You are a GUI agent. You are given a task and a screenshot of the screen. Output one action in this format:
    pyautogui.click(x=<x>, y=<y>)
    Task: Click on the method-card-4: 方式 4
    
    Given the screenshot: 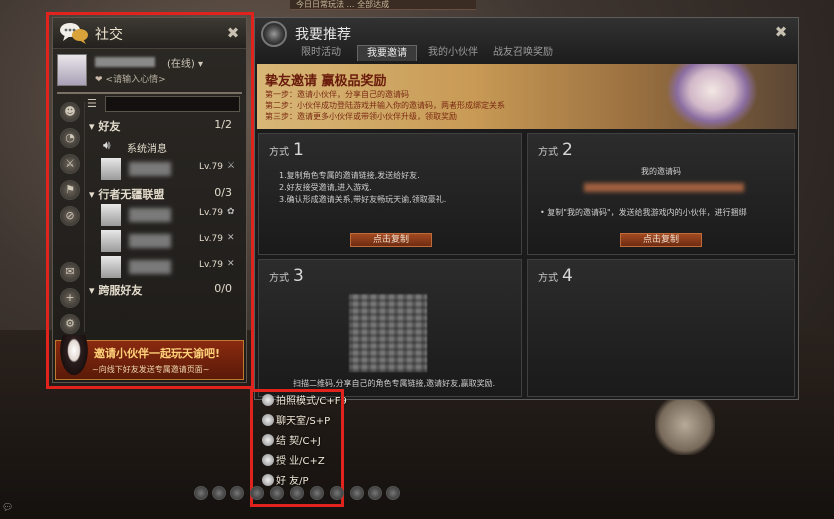 What is the action you would take?
    pyautogui.click(x=661, y=328)
    